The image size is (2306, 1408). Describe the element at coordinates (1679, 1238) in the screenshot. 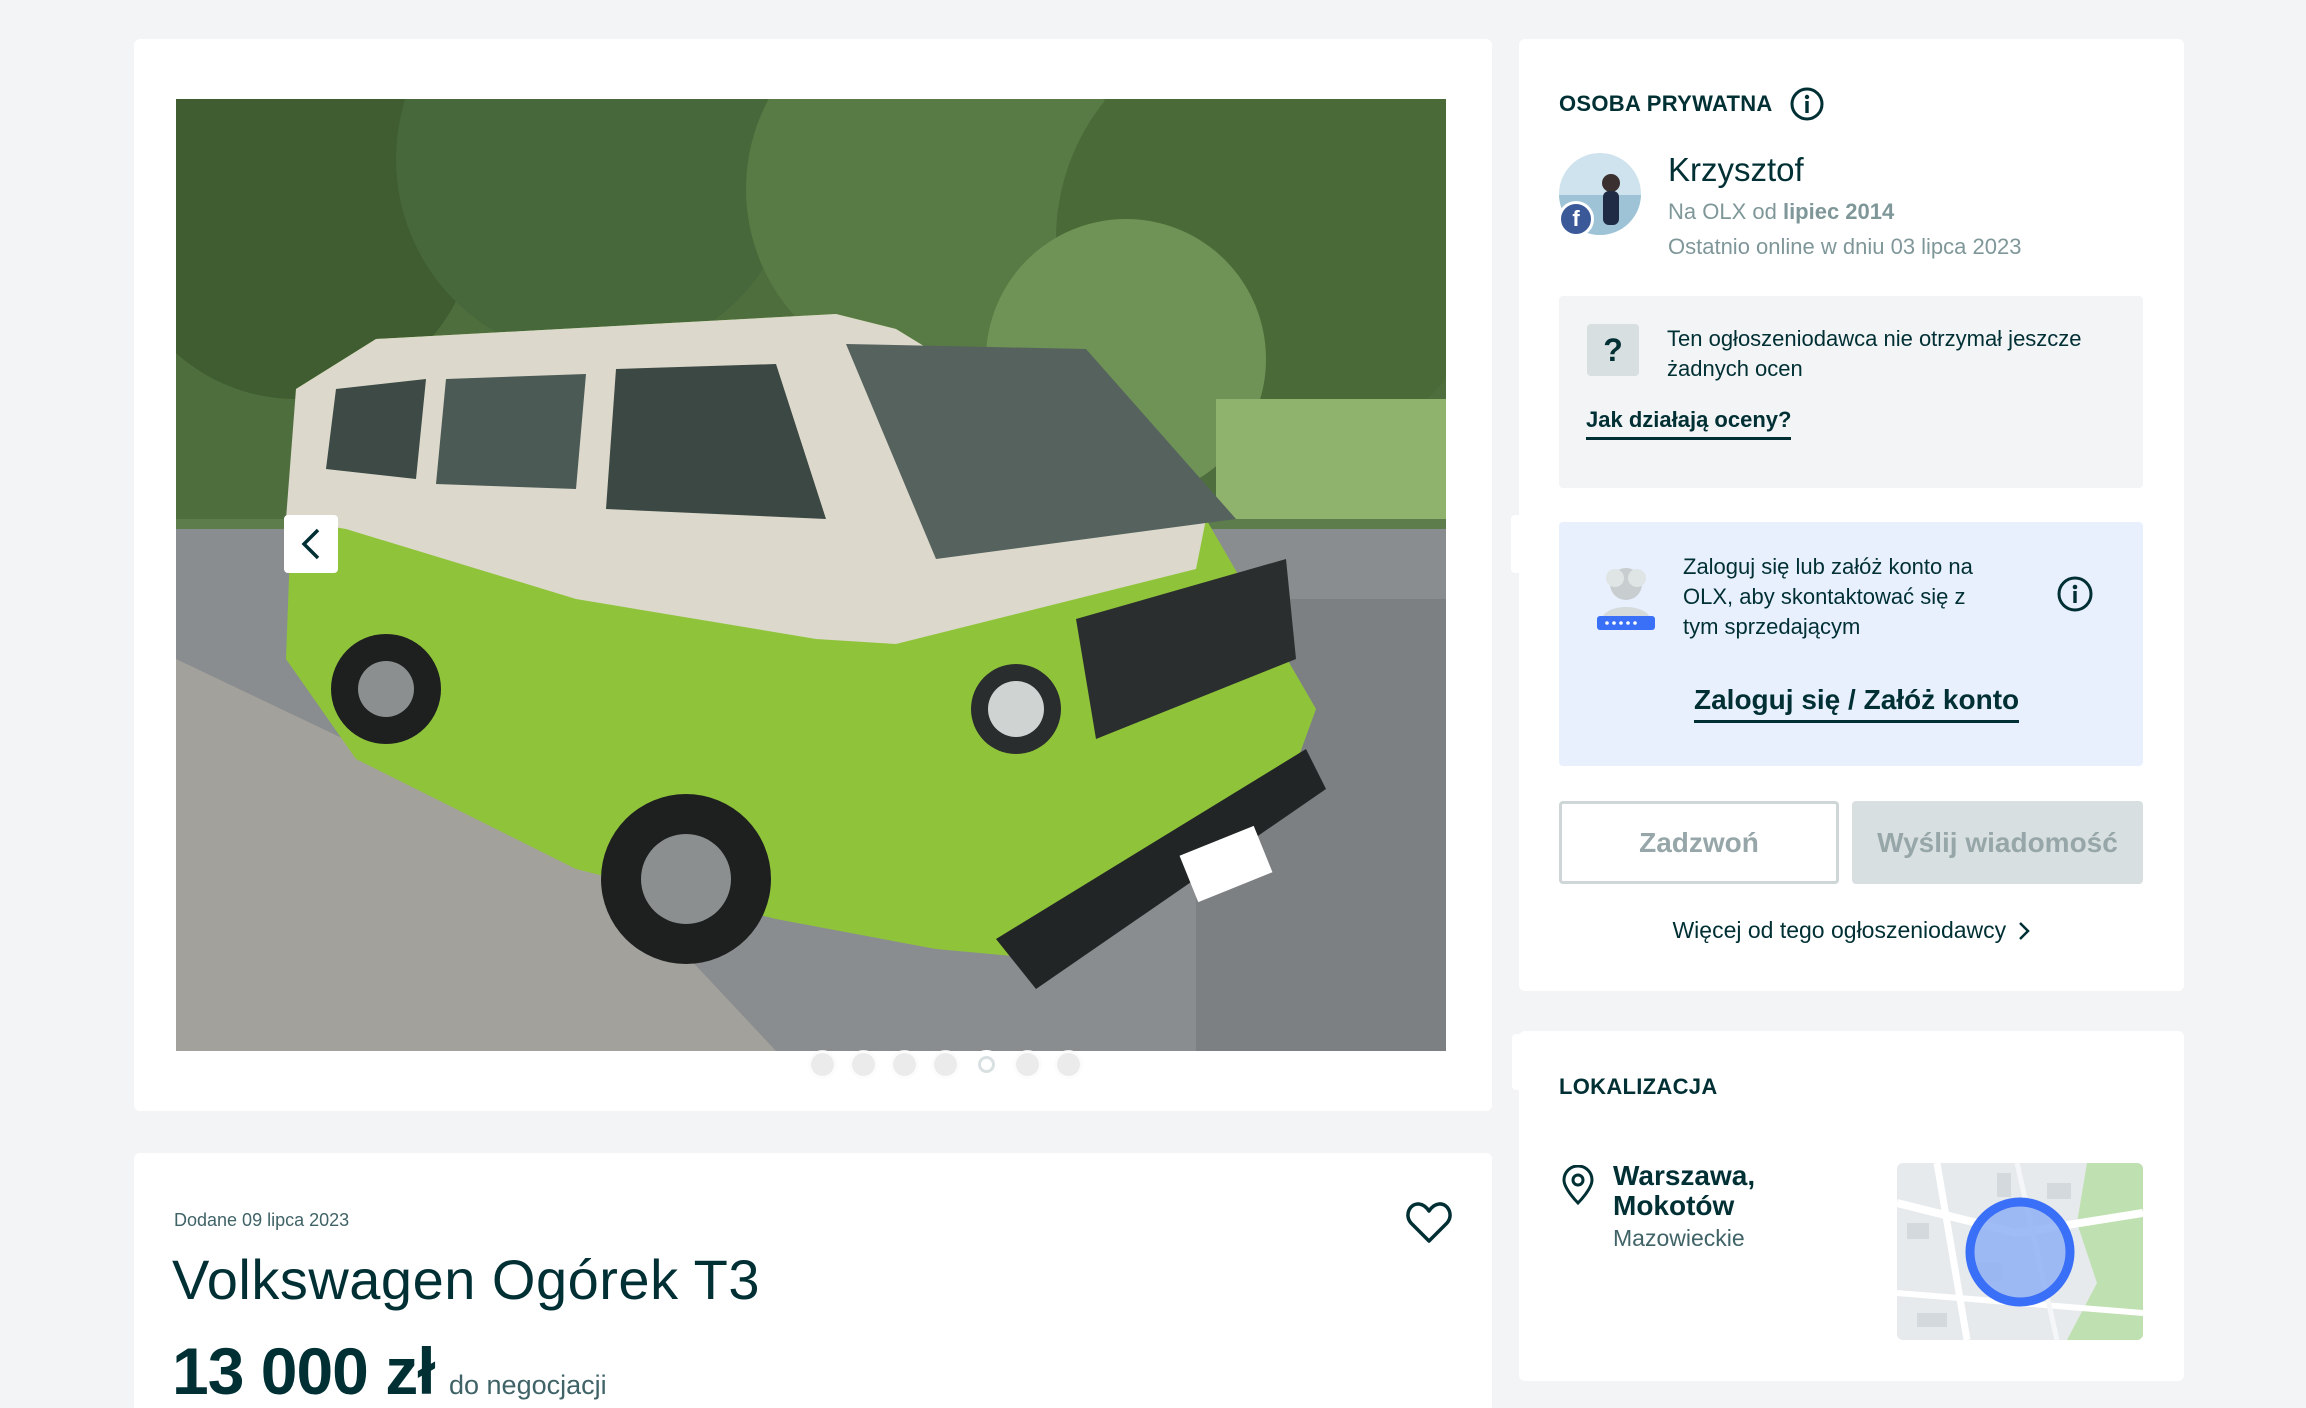

I see `location-region: Mazowieckie` at that location.